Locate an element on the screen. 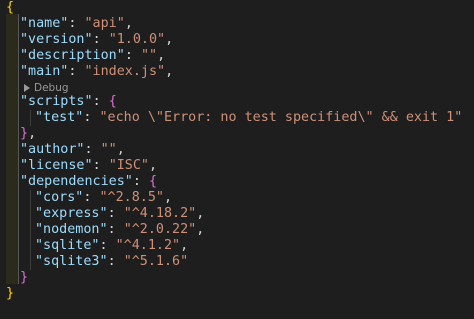  code-line: "scripts": { is located at coordinates (68, 102).